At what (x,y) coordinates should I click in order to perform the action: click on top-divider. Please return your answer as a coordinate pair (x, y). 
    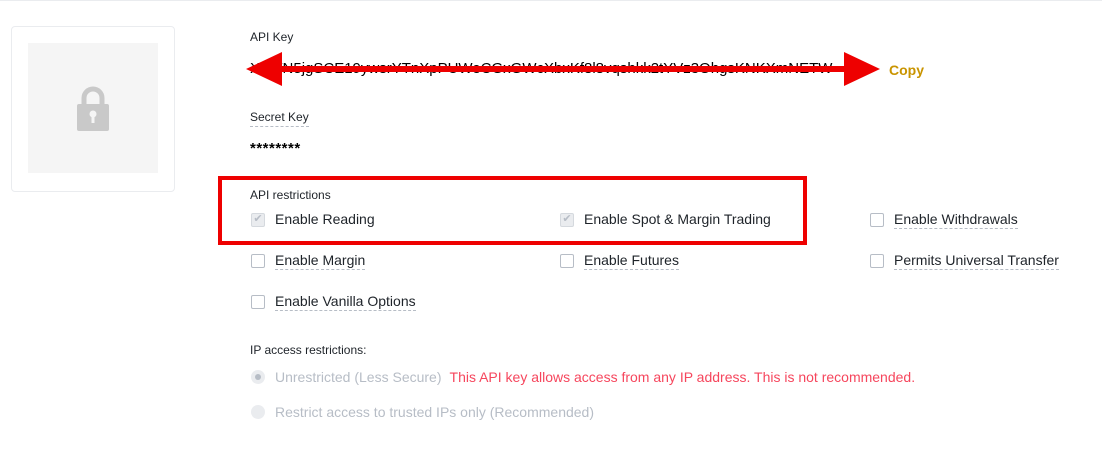
    Looking at the image, I should click on (551, 0).